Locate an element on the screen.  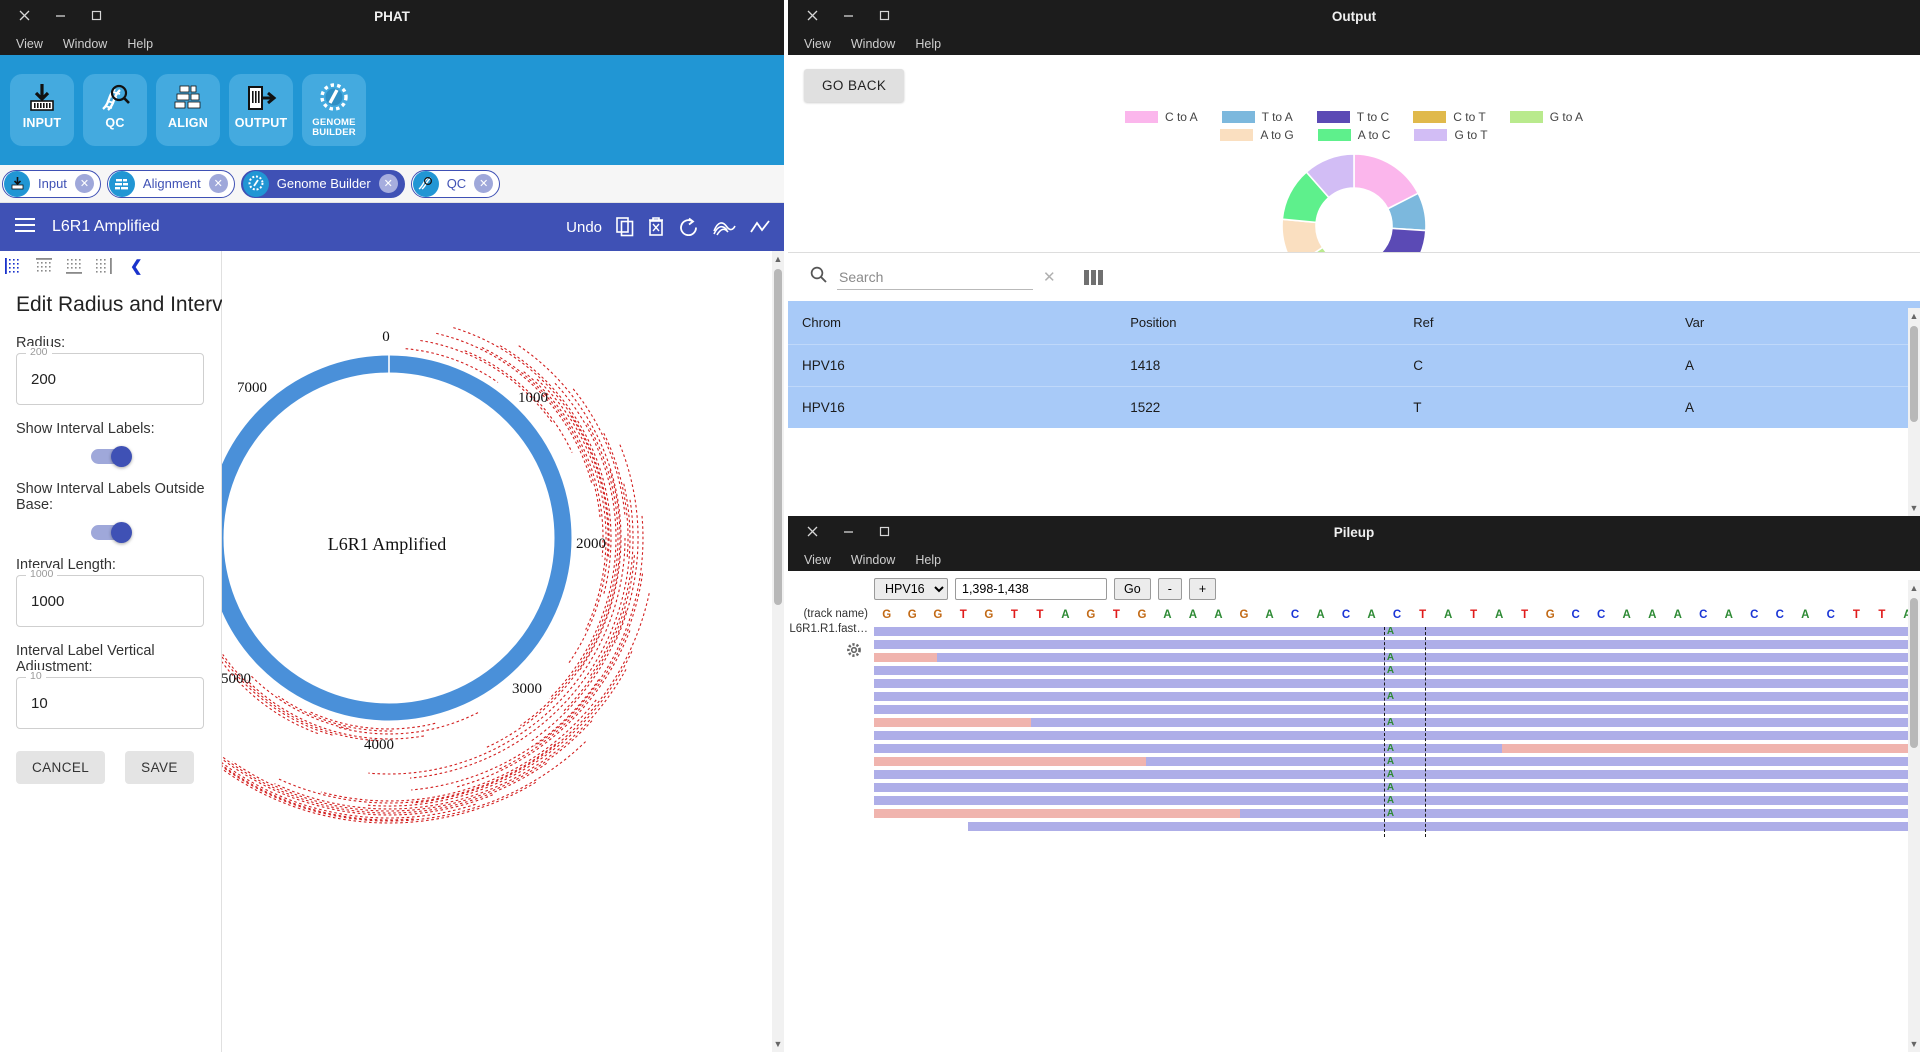
scroll-up-arrow-icon: ▲ is located at coordinates (778, 259).